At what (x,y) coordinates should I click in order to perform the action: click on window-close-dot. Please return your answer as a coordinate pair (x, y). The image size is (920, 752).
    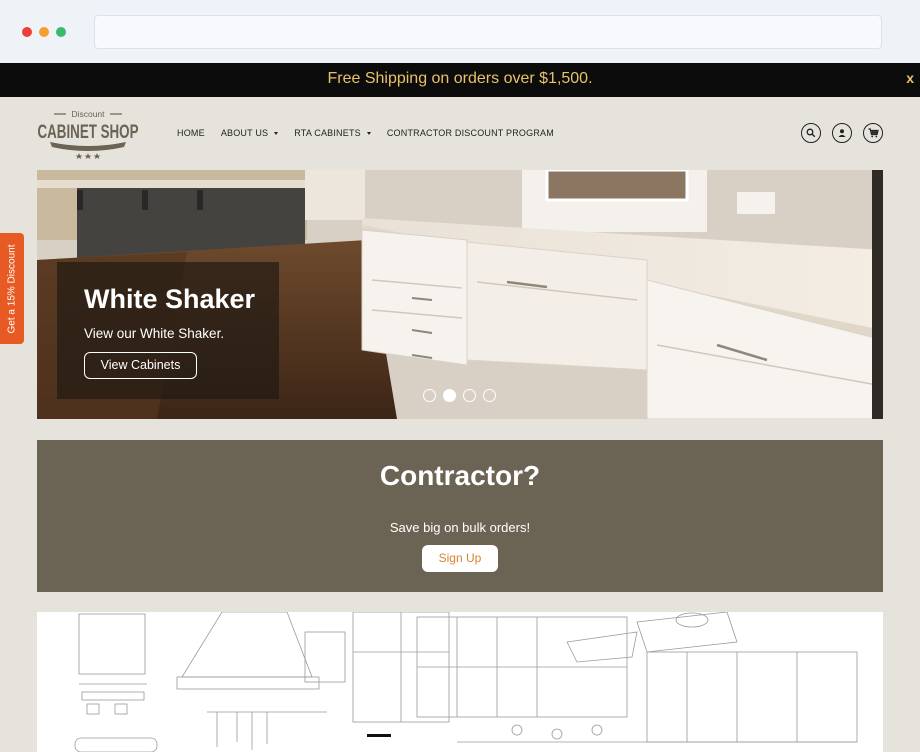
    Looking at the image, I should click on (27, 32).